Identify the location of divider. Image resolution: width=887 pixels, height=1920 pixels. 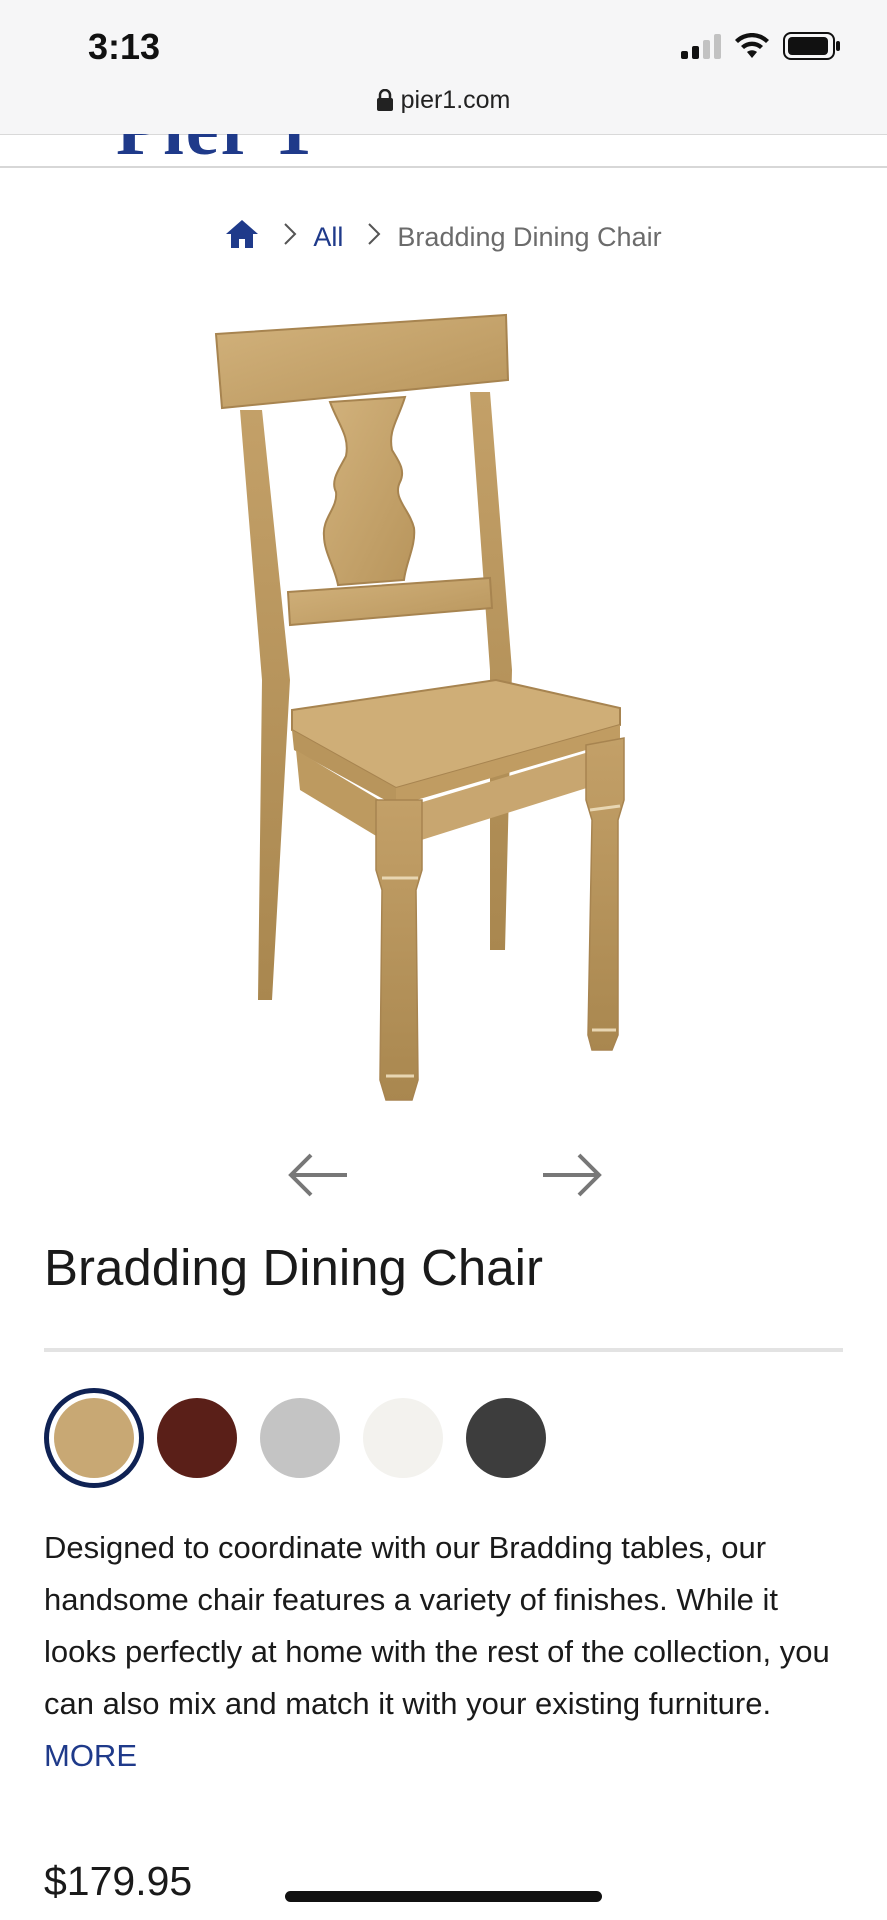
(443, 1350).